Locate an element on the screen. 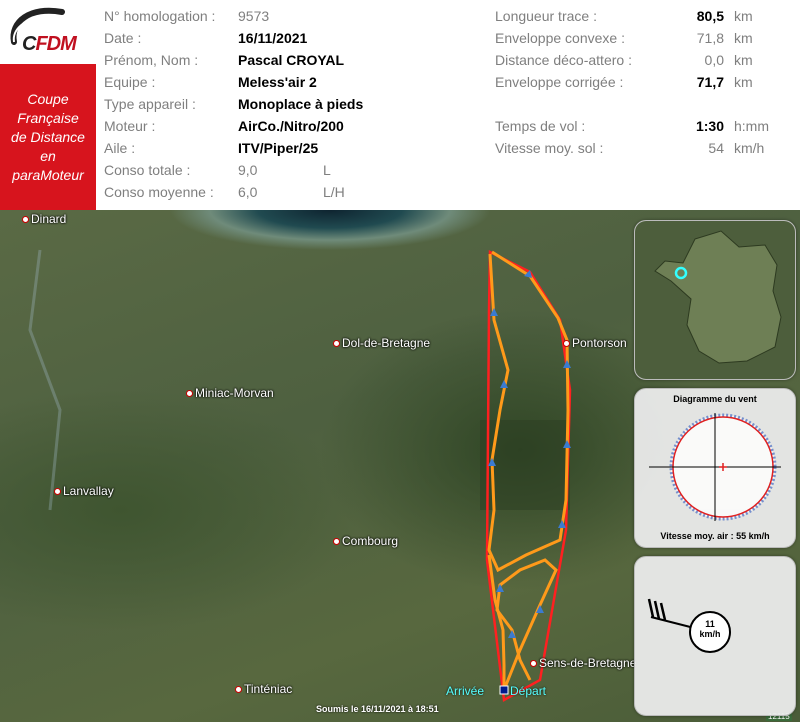 The width and height of the screenshot is (800, 722). info-row-avg-consumption: Conso moyenne : 6,0 L/H is located at coordinates (200, 194).